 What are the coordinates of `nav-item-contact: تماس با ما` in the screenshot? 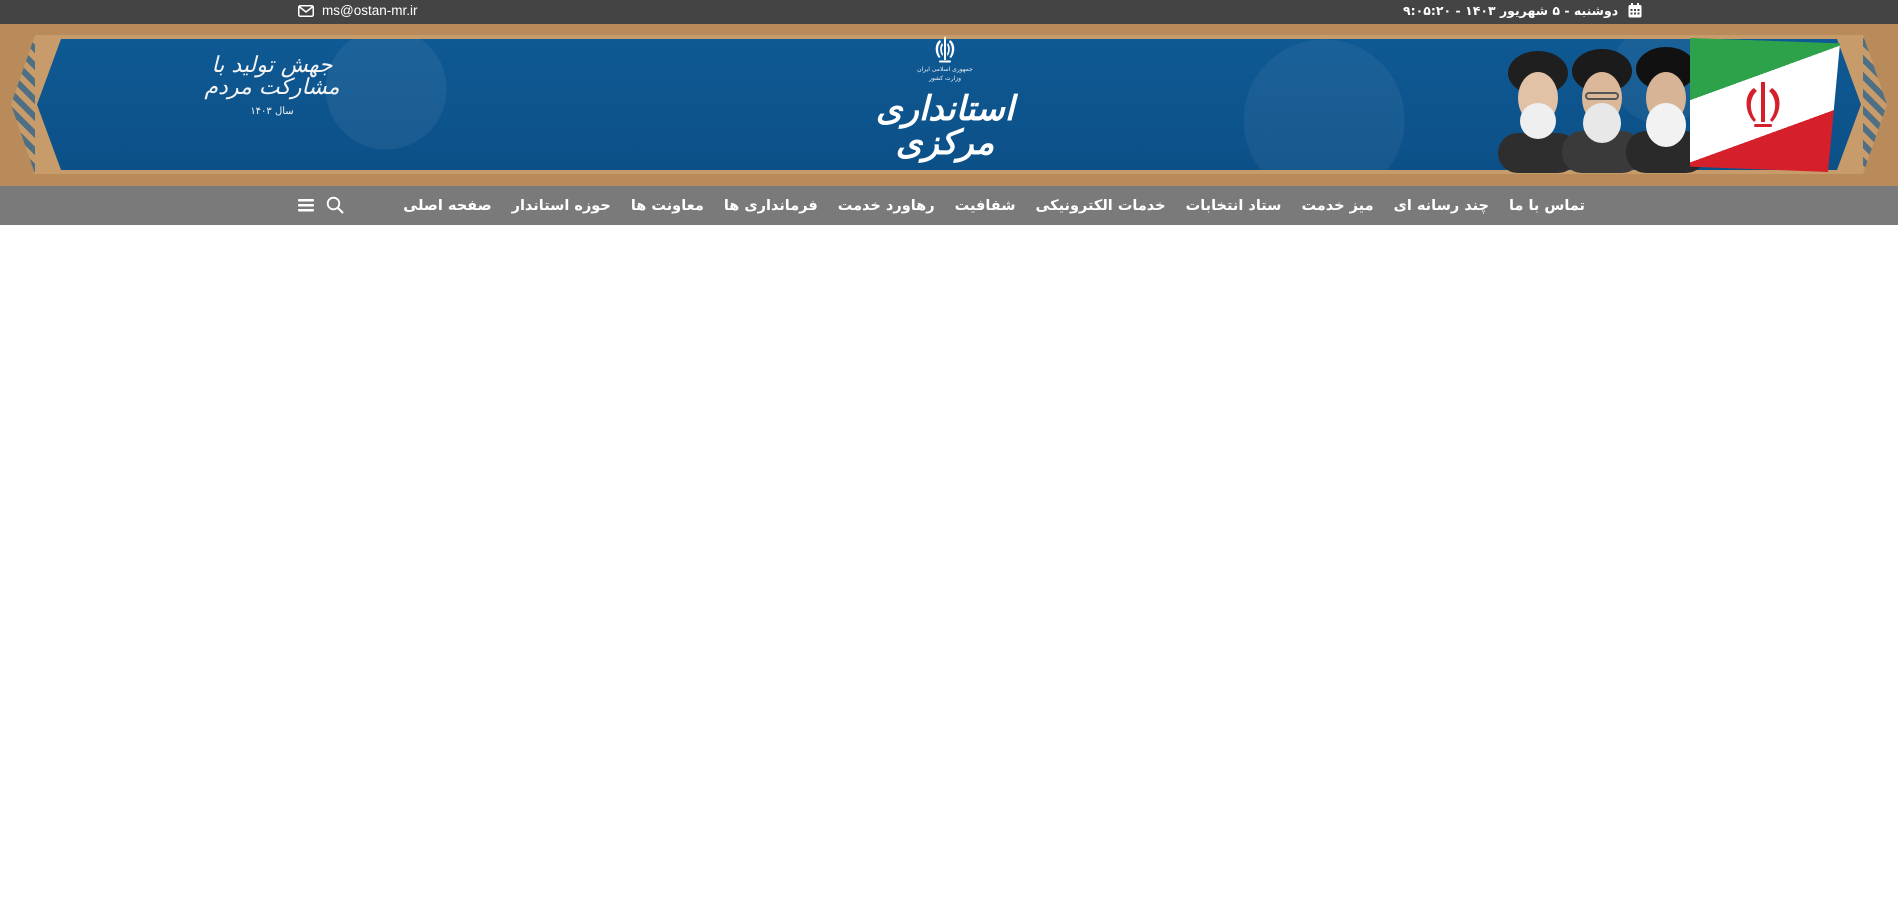 It's located at (1547, 206).